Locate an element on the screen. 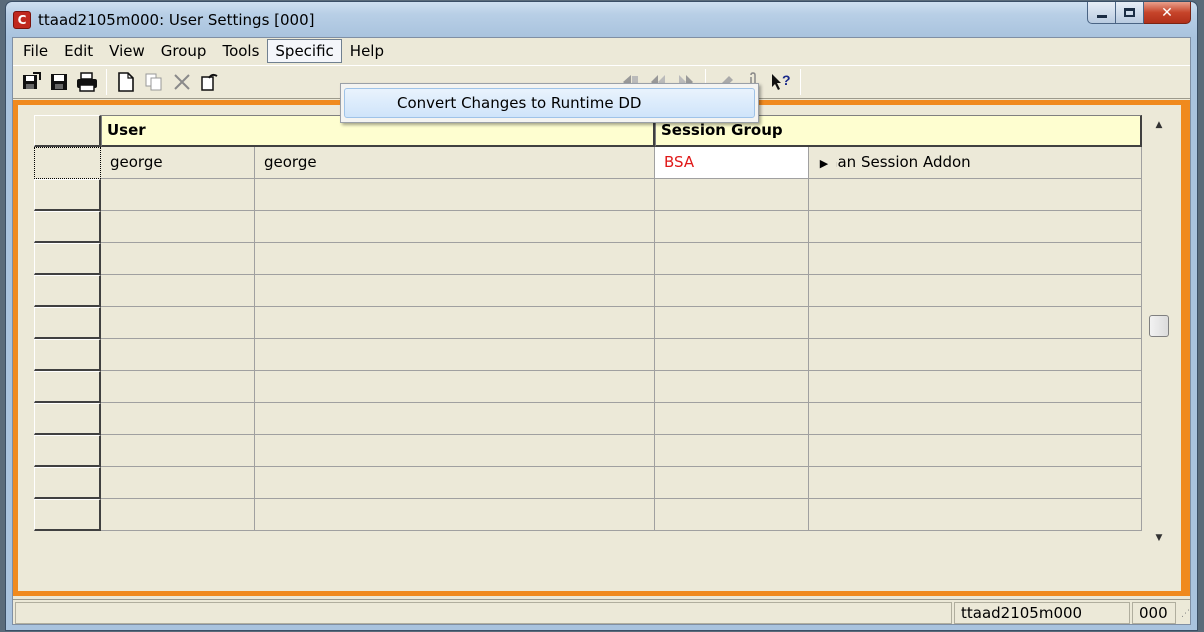  new-icon is located at coordinates (126, 82).